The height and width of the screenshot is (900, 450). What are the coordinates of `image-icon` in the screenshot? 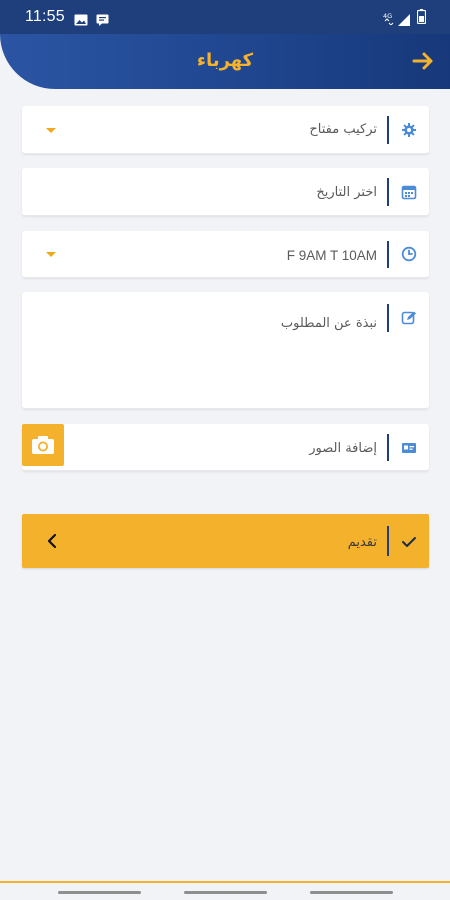 It's located at (81, 20).